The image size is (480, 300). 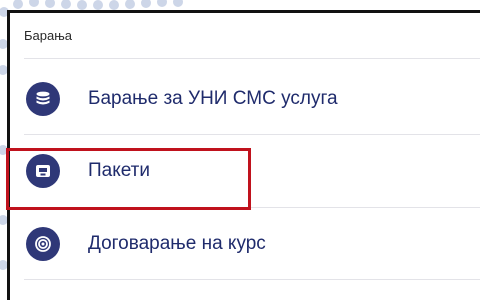 What do you see at coordinates (119, 170) in the screenshot?
I see `menu-item-label: Пакети` at bounding box center [119, 170].